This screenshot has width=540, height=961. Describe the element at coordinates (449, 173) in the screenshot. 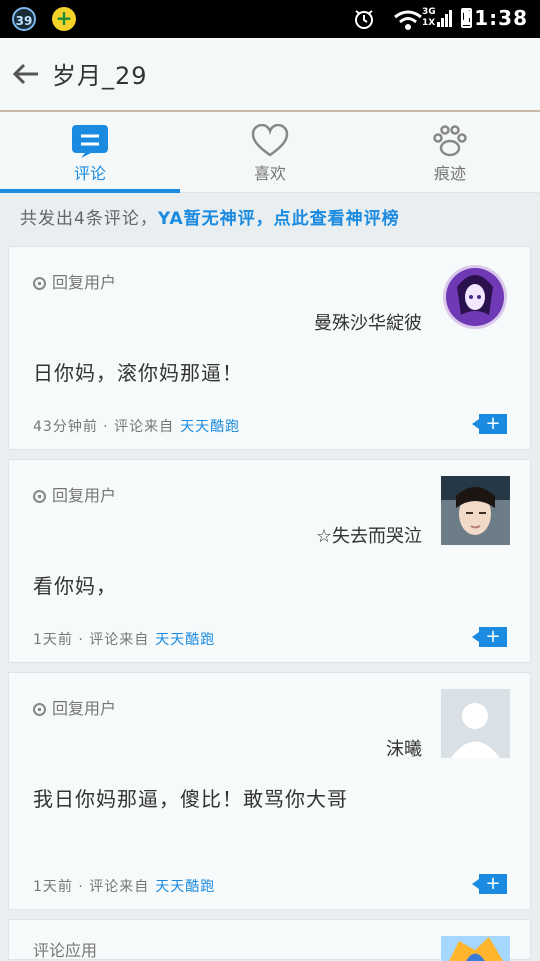

I see `tab-label: 痕迹` at that location.